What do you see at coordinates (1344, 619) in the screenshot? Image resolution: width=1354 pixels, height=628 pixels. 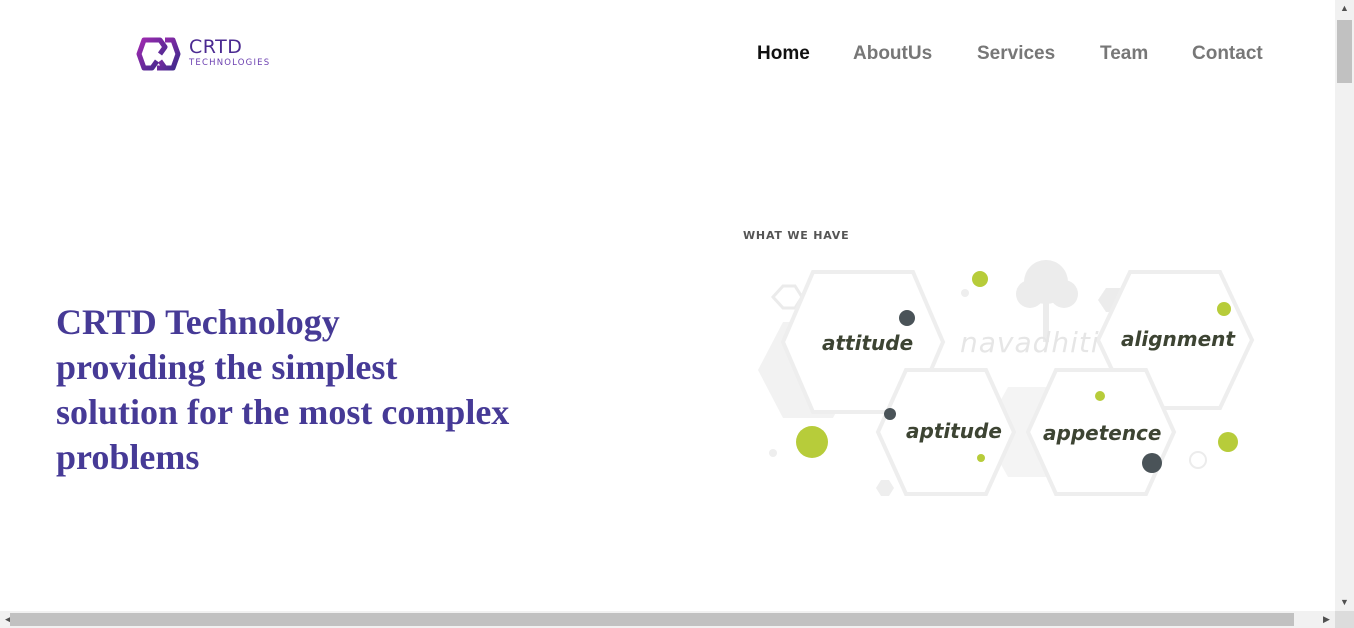 I see `scrollbar-corner` at bounding box center [1344, 619].